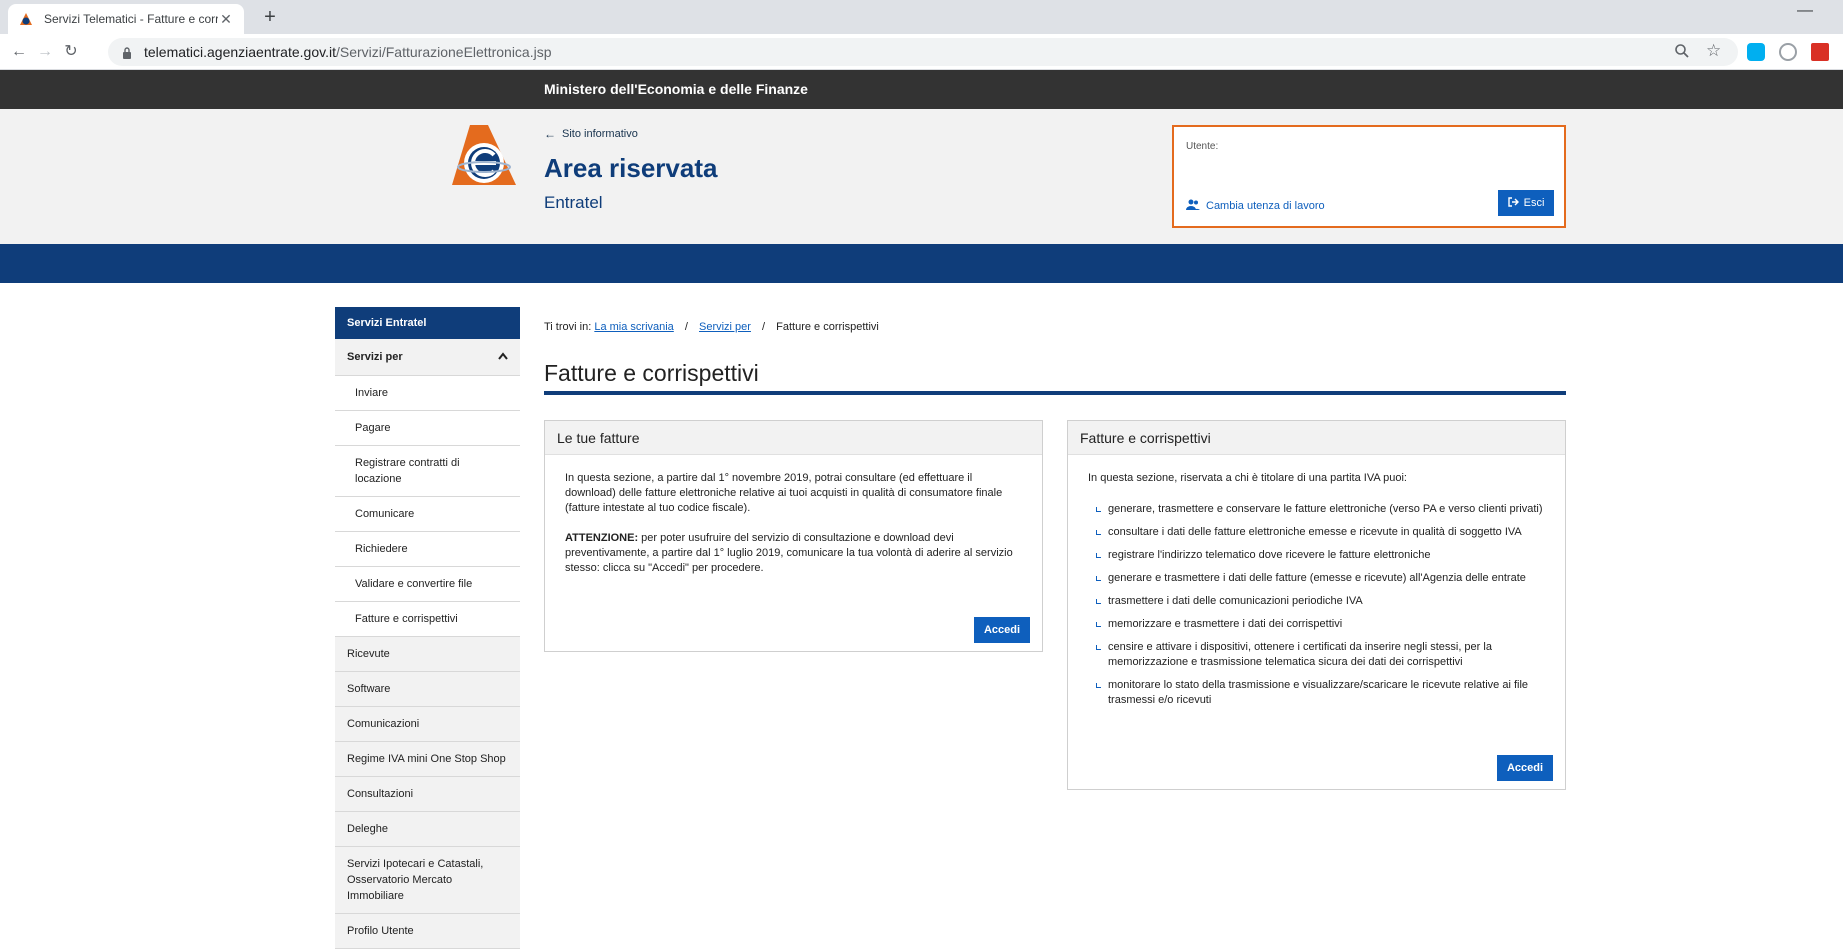  Describe the element at coordinates (1525, 768) in the screenshot. I see `accedi-button-fatture-corrispettivi: Accedi` at that location.